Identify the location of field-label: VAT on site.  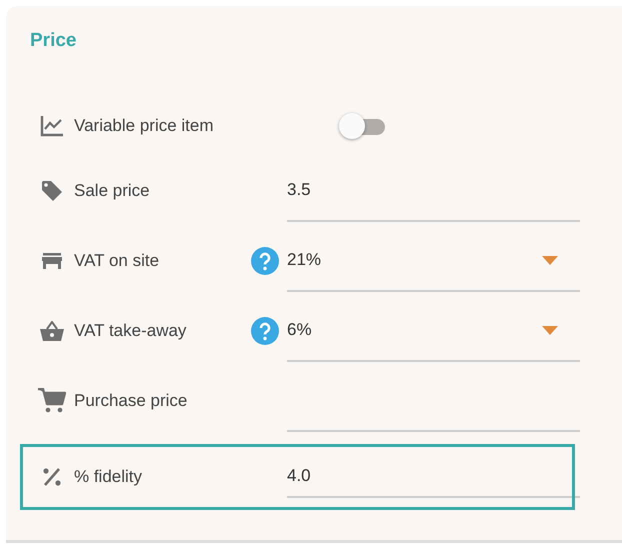
(117, 261).